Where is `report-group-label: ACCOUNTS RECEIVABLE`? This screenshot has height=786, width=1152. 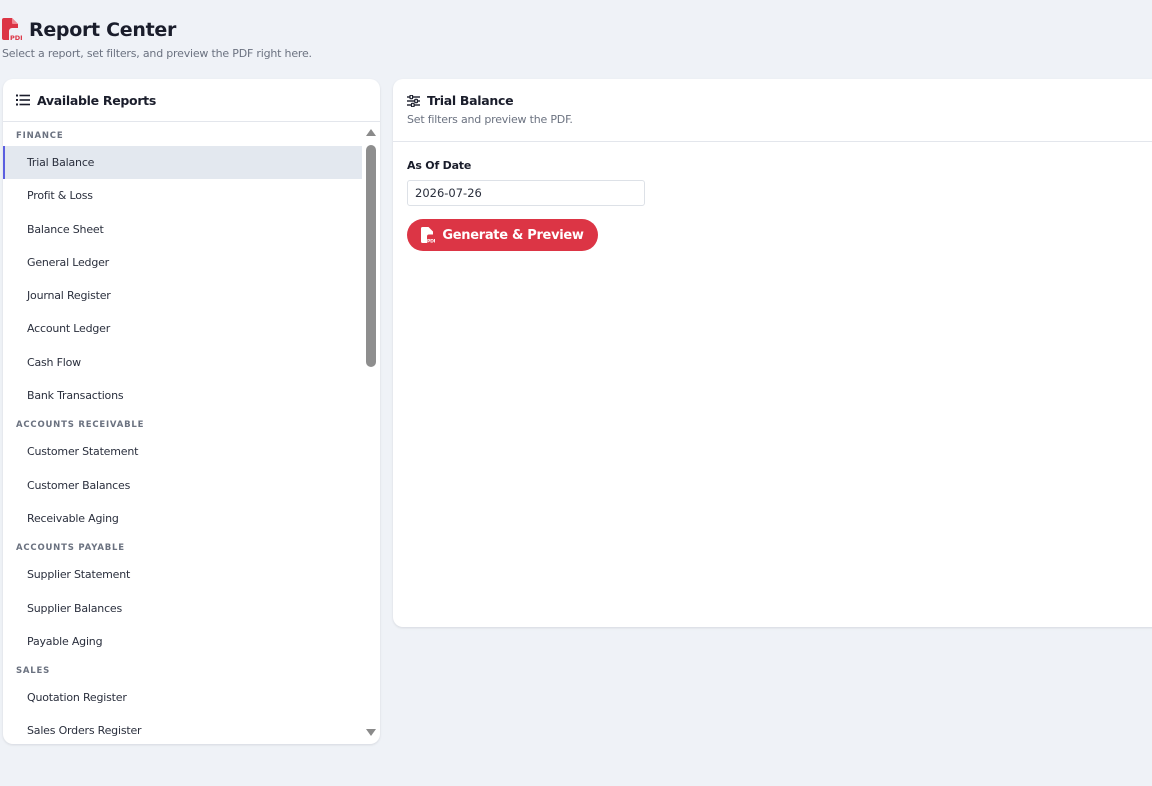 report-group-label: ACCOUNTS RECEIVABLE is located at coordinates (80, 425).